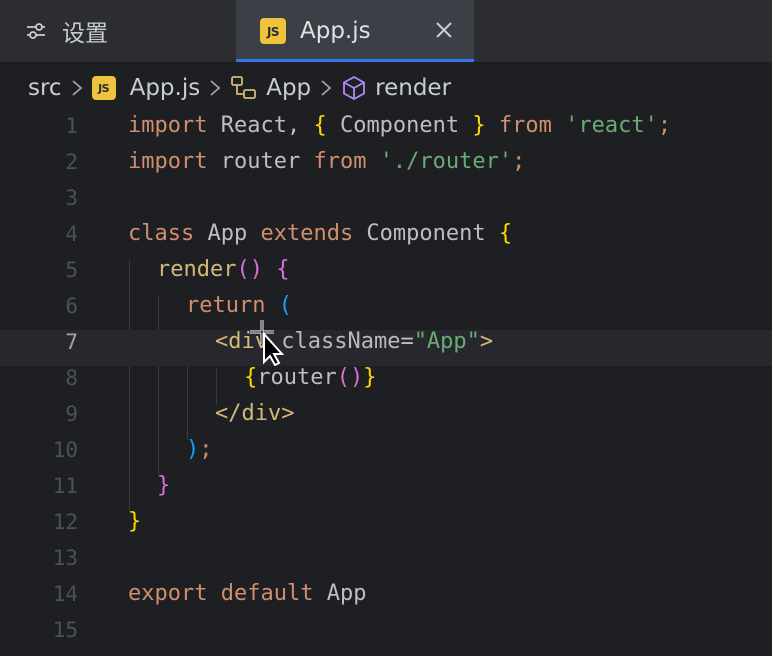 This screenshot has width=772, height=656. I want to click on line-number: 15, so click(65, 630).